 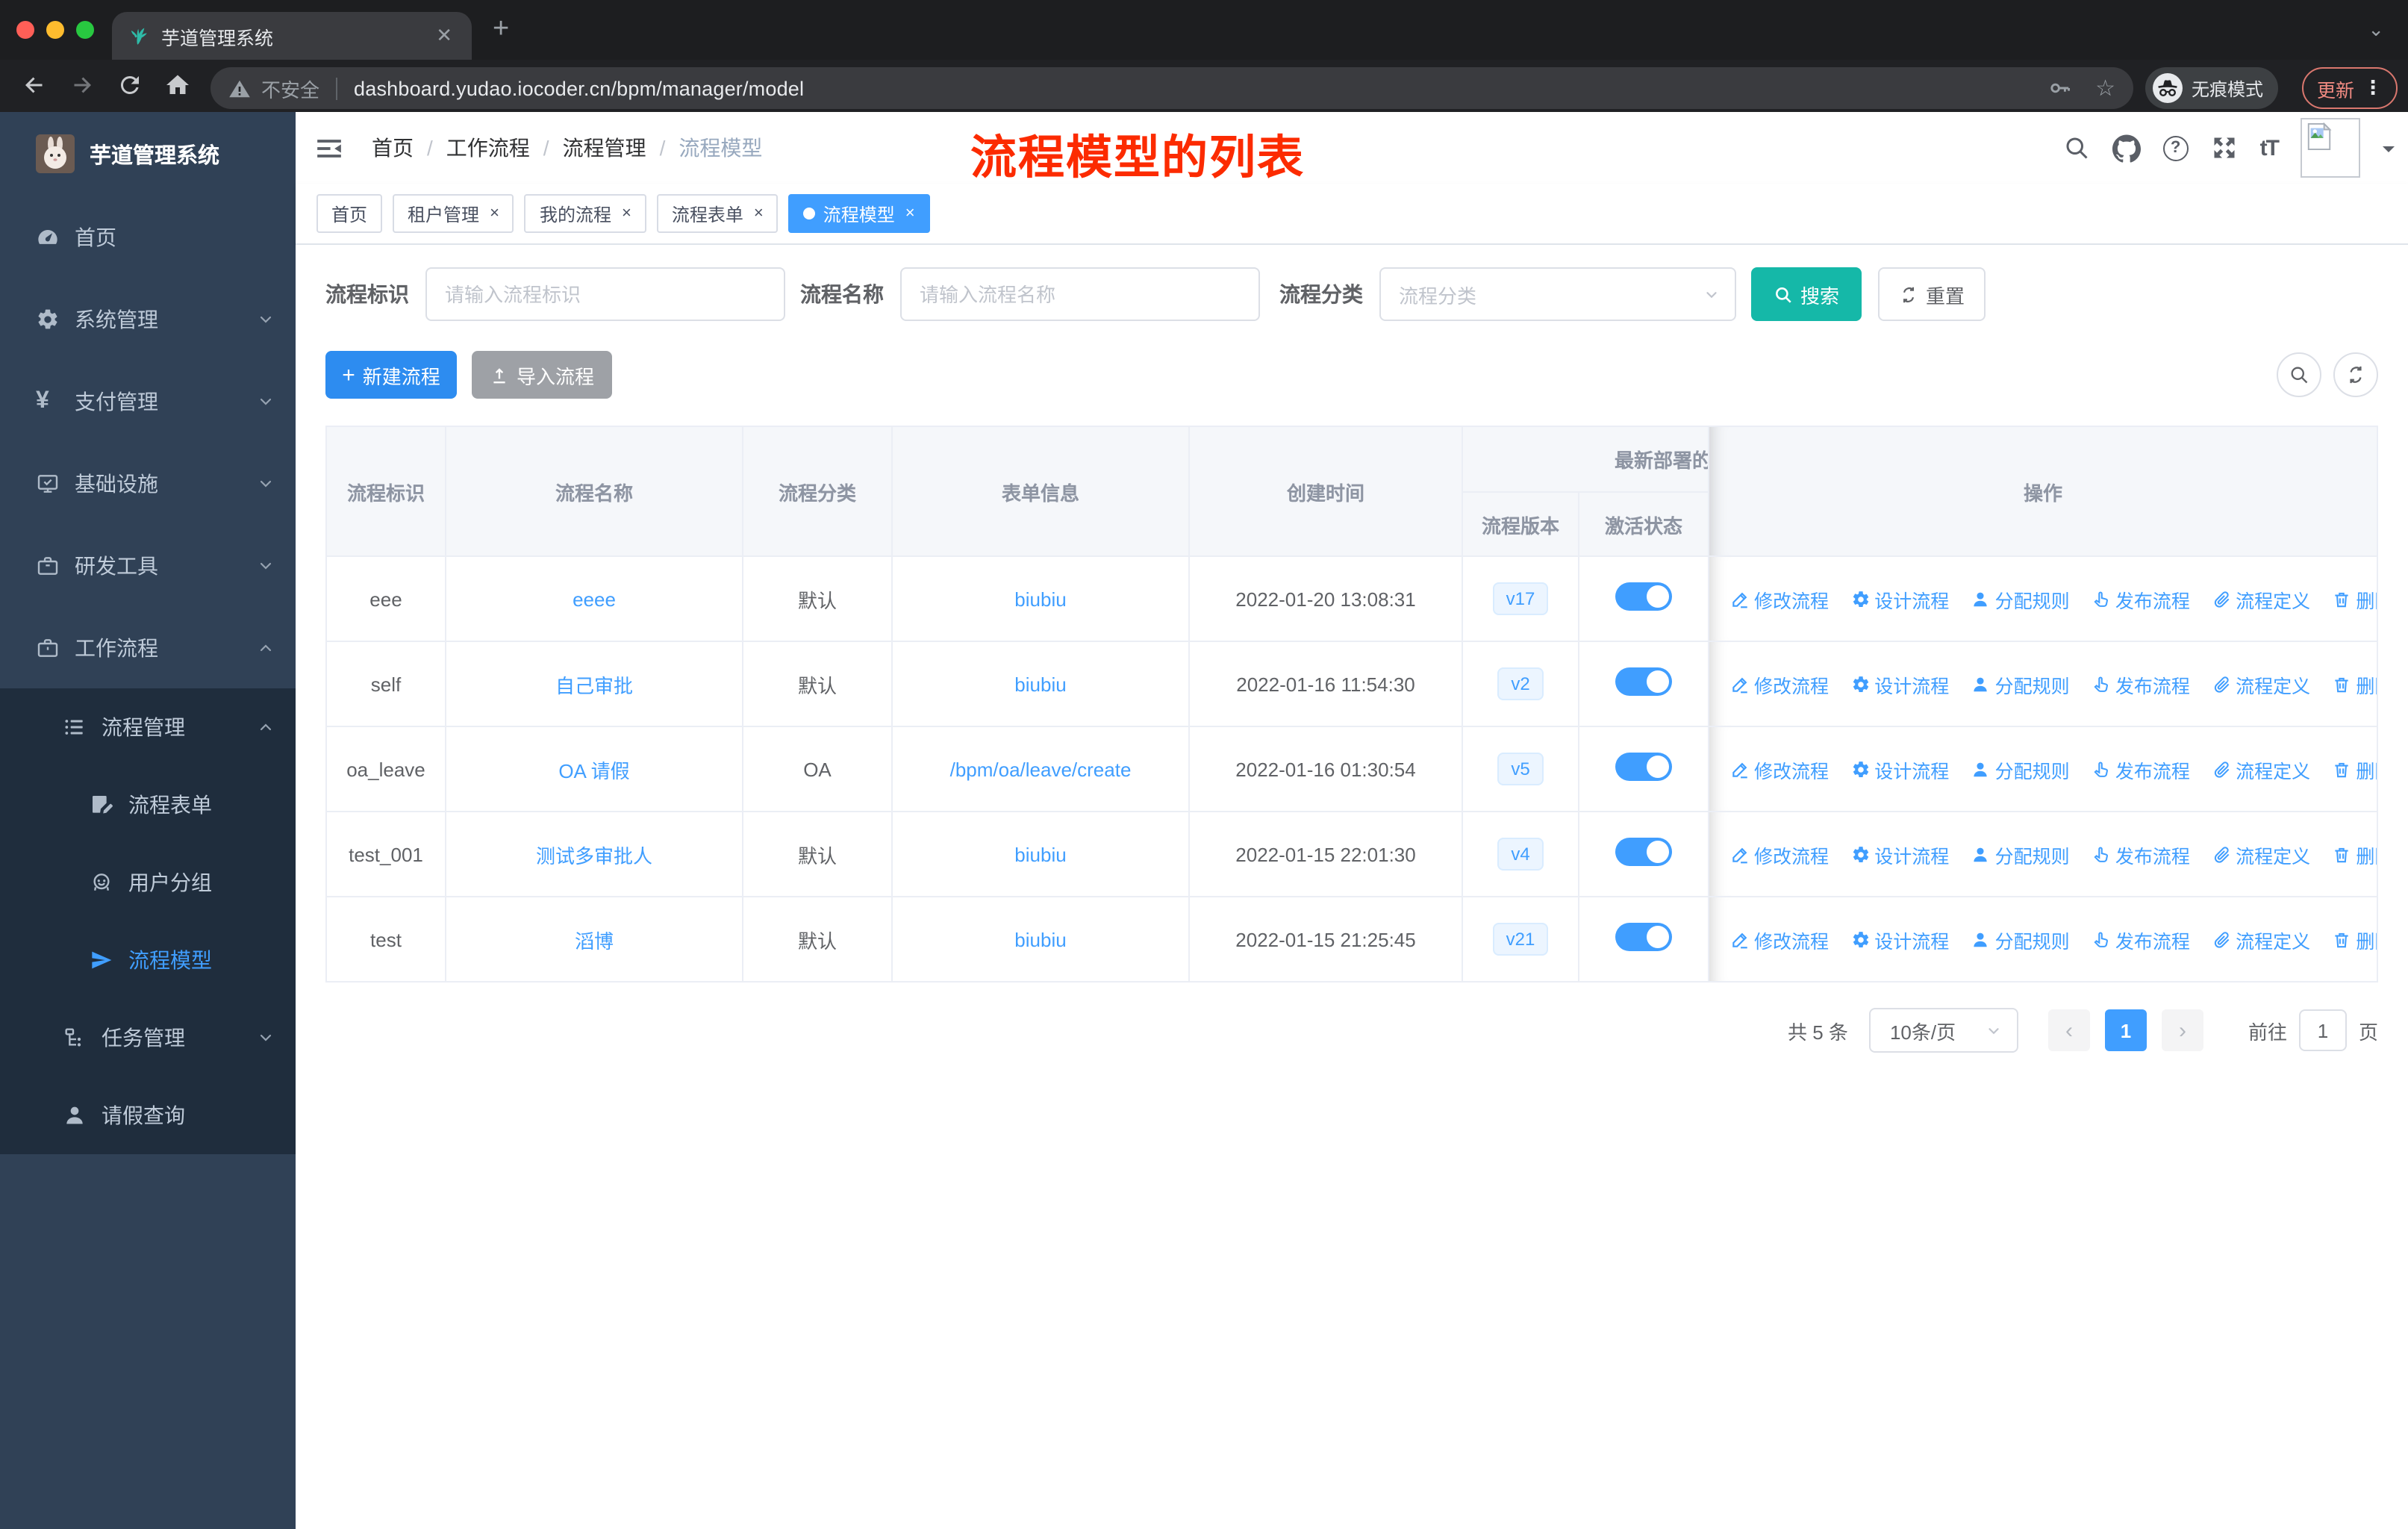 I want to click on tab-close-icon: ✕, so click(x=444, y=36).